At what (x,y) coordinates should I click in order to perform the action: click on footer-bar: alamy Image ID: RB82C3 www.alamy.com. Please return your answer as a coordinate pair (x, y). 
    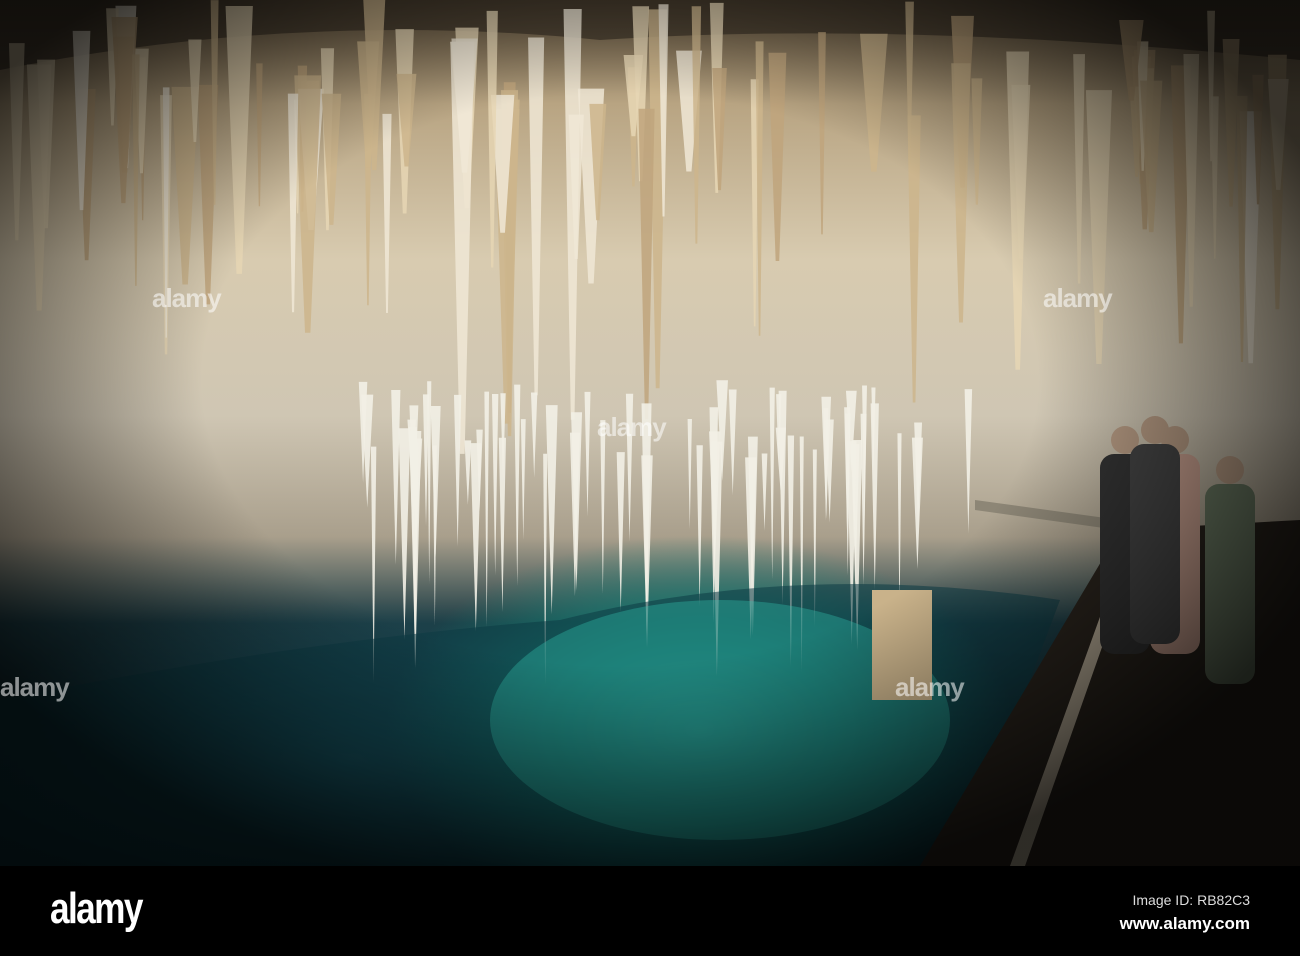
    Looking at the image, I should click on (650, 911).